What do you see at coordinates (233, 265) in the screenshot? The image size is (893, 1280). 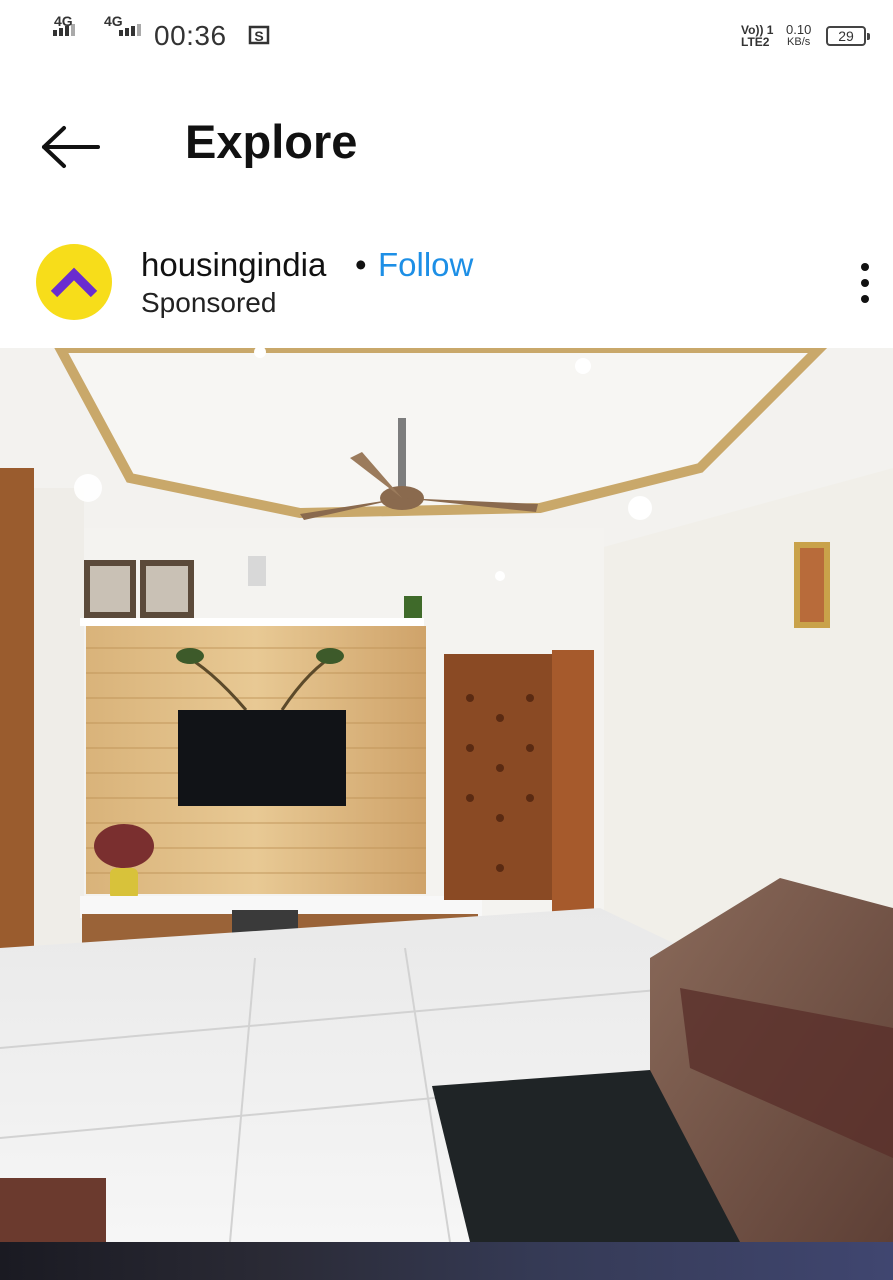 I see `post-username: housingindia` at bounding box center [233, 265].